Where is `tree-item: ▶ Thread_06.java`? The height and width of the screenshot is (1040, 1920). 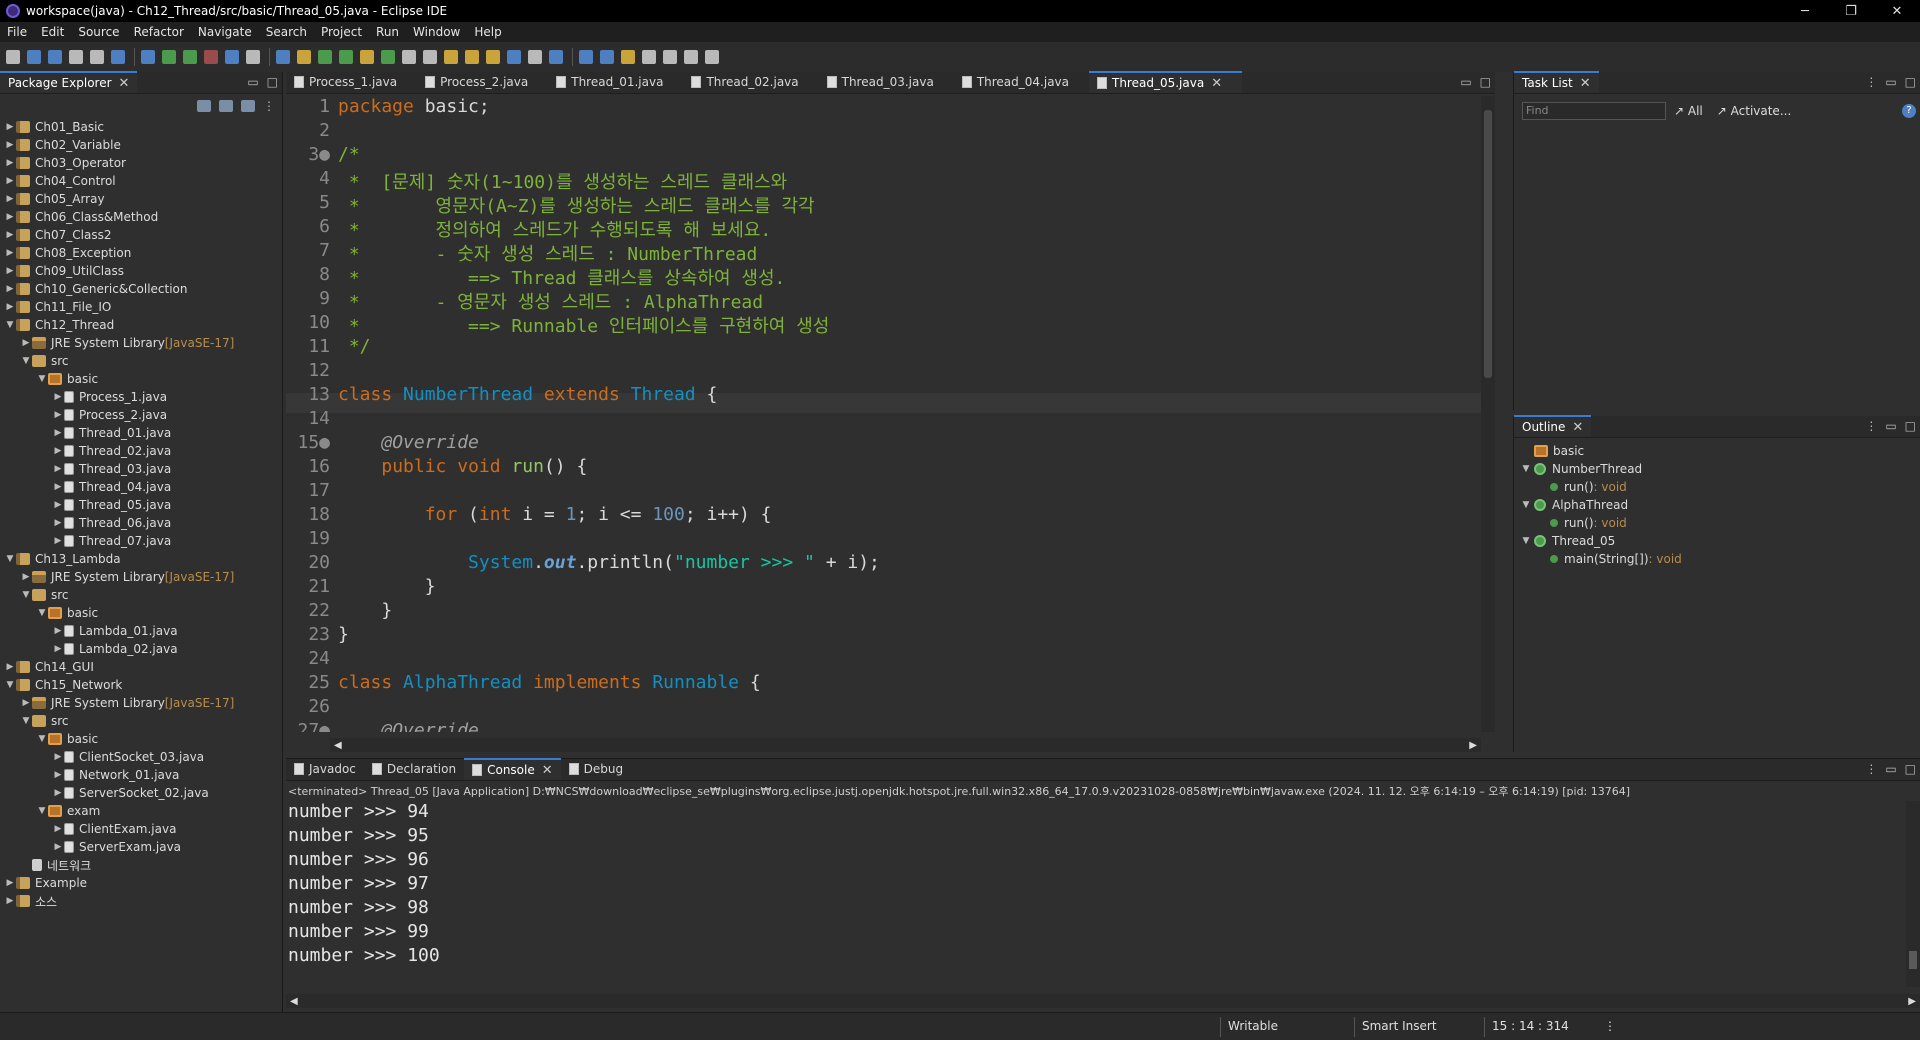
tree-item: ▶ Thread_06.java is located at coordinates (141, 523).